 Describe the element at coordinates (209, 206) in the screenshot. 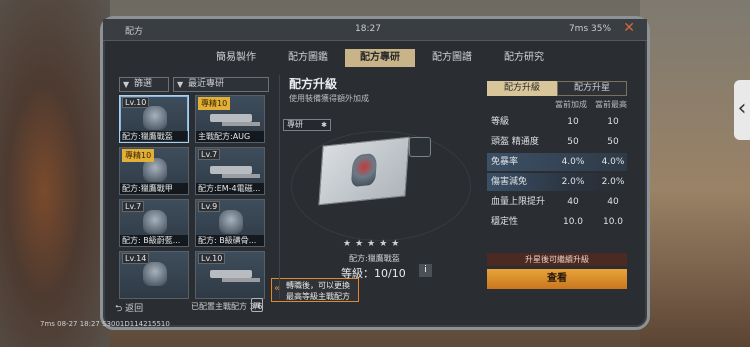

I see `card-level-badge: Lv.9` at that location.